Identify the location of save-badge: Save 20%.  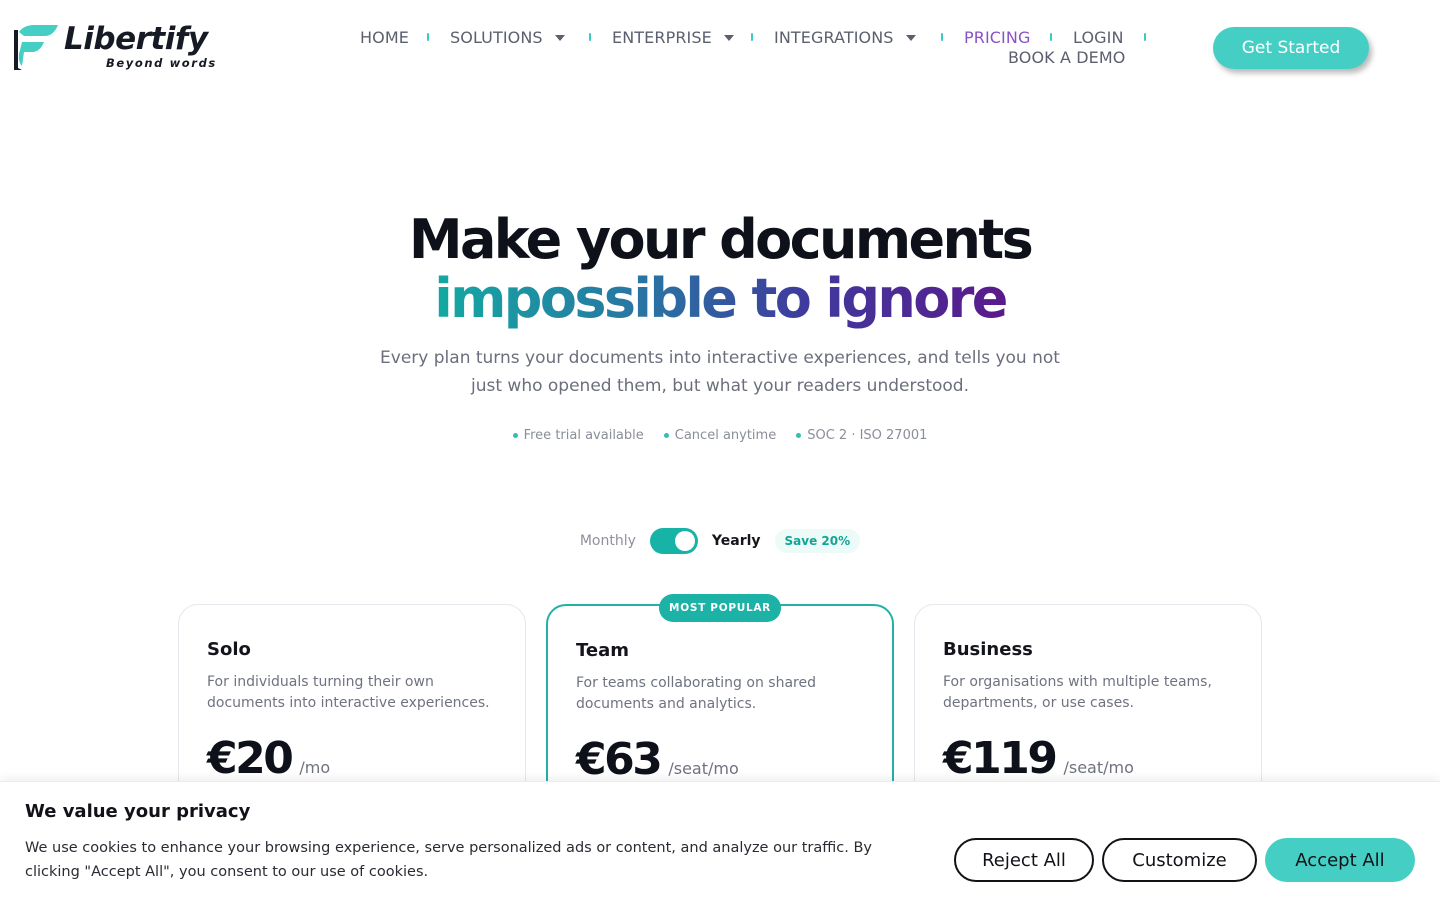
(817, 541).